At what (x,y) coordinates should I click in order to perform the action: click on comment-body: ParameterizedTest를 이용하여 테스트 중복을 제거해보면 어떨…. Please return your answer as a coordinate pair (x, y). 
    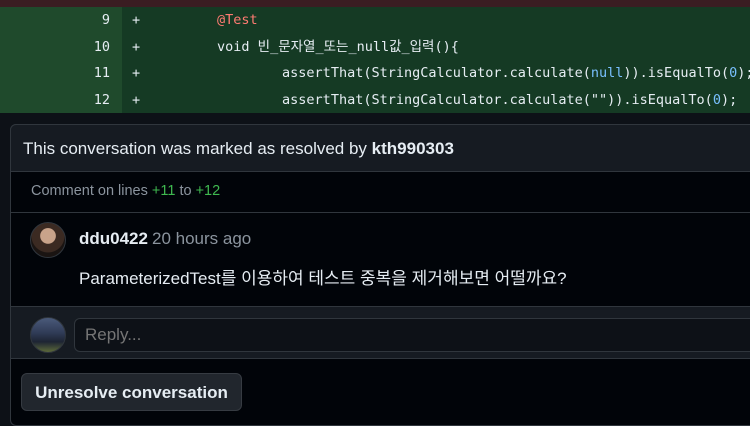
    Looking at the image, I should click on (323, 278).